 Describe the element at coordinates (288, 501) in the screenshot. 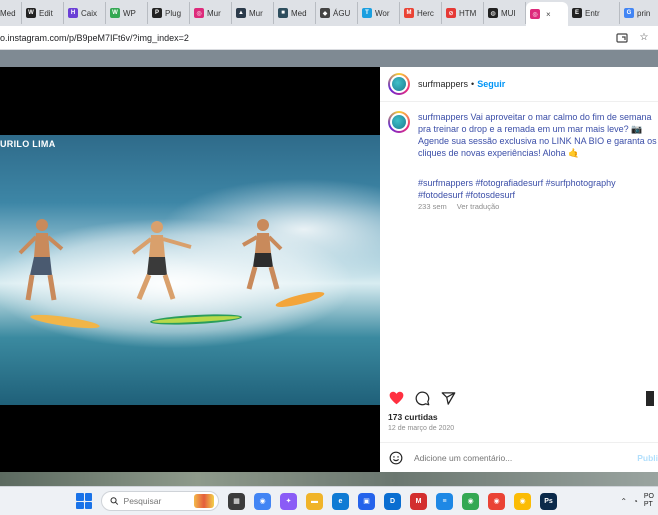

I see `taskbar-app-copilot-icon: ✦` at that location.